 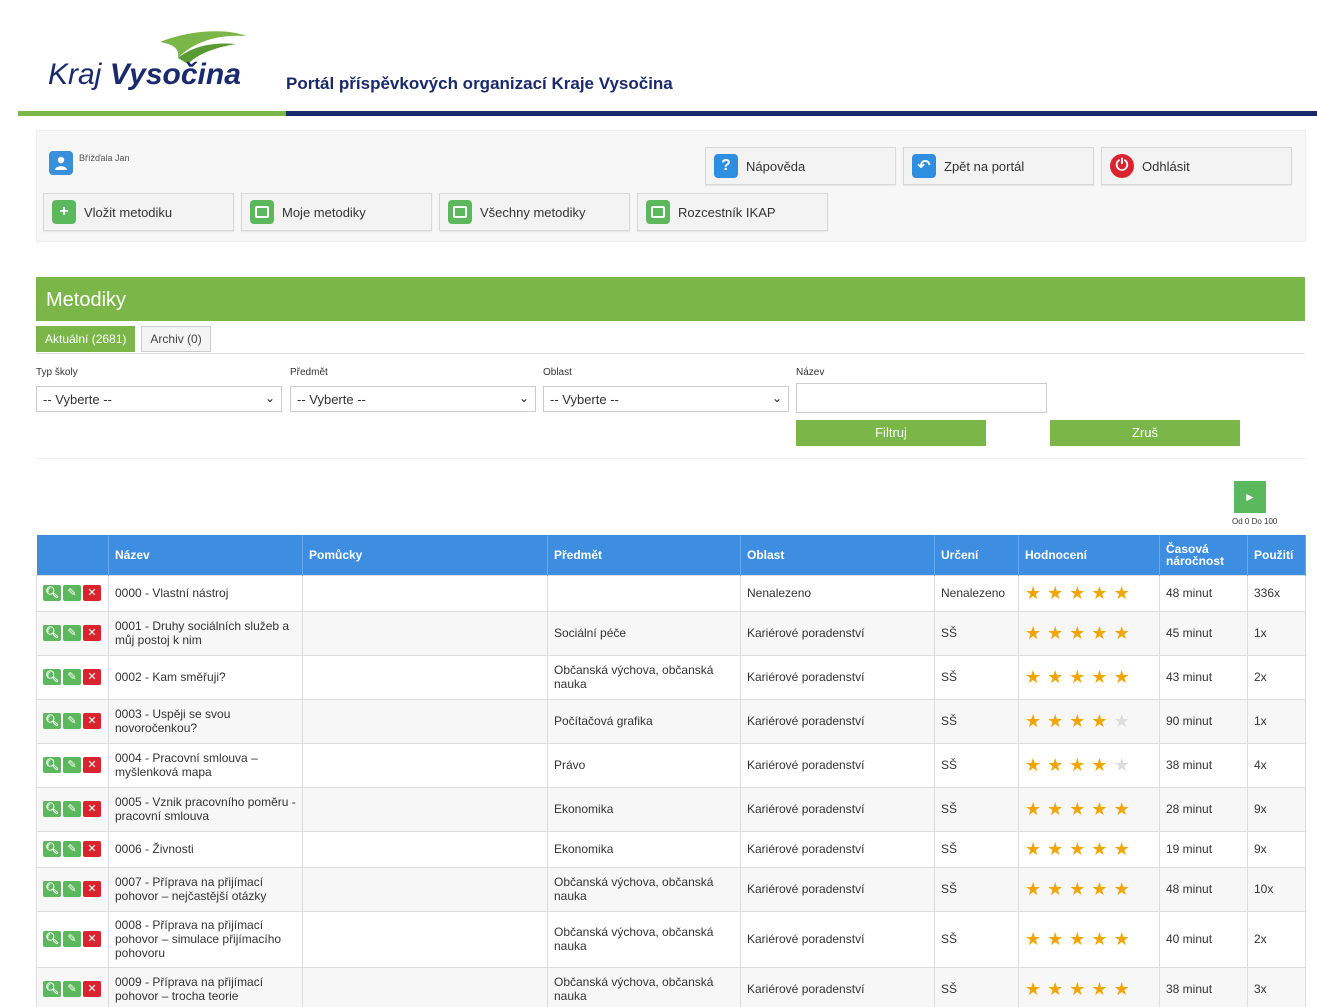 What do you see at coordinates (1196, 166) in the screenshot?
I see `logout-button: ⏻ Odhlásit` at bounding box center [1196, 166].